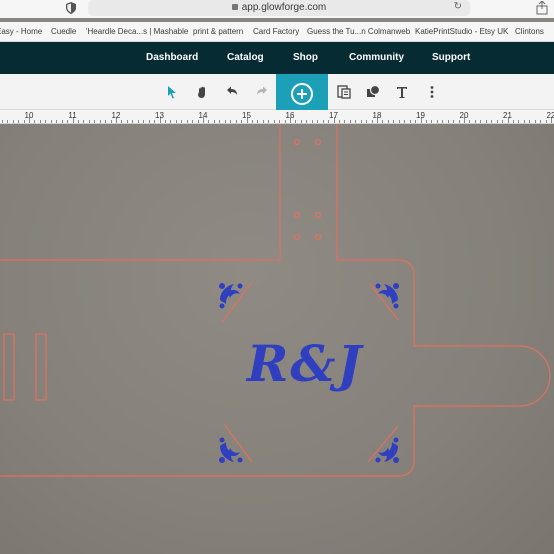  Describe the element at coordinates (63, 31) in the screenshot. I see `bookmark-item: Cuedle` at that location.